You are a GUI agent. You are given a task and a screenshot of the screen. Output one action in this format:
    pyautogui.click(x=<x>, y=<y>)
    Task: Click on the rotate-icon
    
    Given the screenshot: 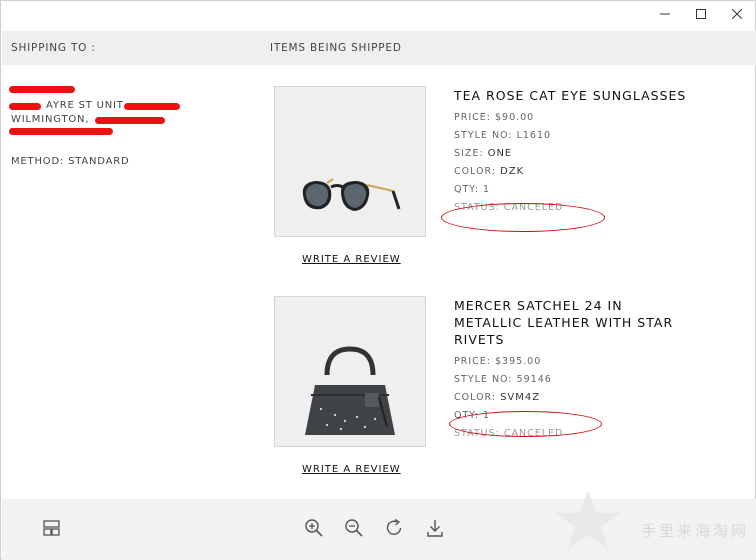 What is the action you would take?
    pyautogui.click(x=394, y=526)
    